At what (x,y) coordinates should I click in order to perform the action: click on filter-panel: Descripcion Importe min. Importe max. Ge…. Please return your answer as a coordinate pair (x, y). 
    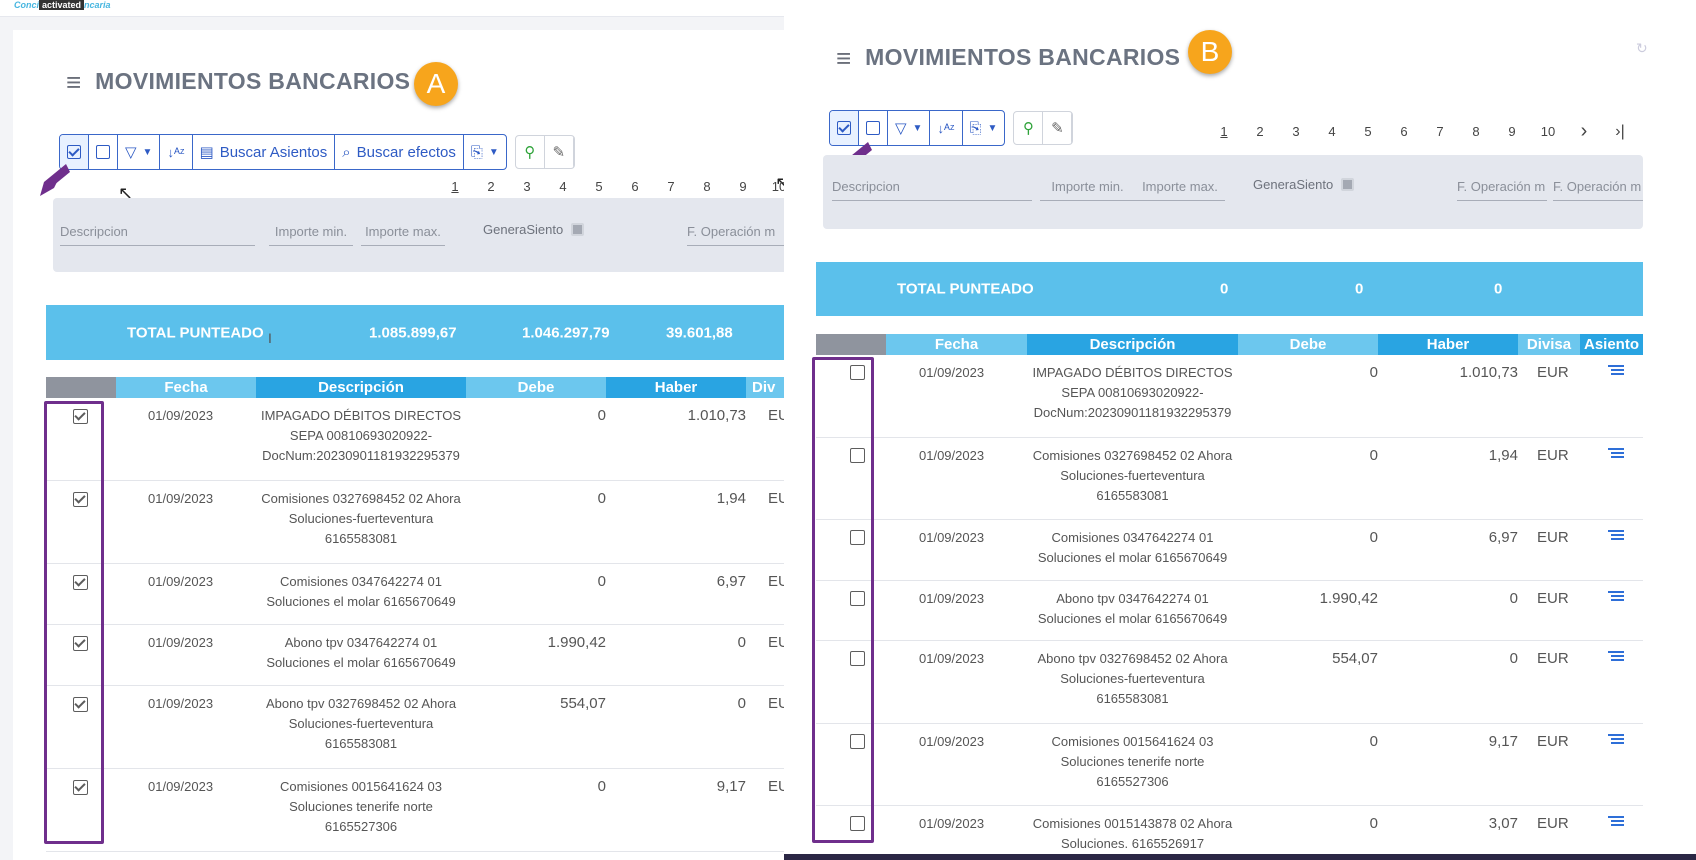
    Looking at the image, I should click on (1233, 192).